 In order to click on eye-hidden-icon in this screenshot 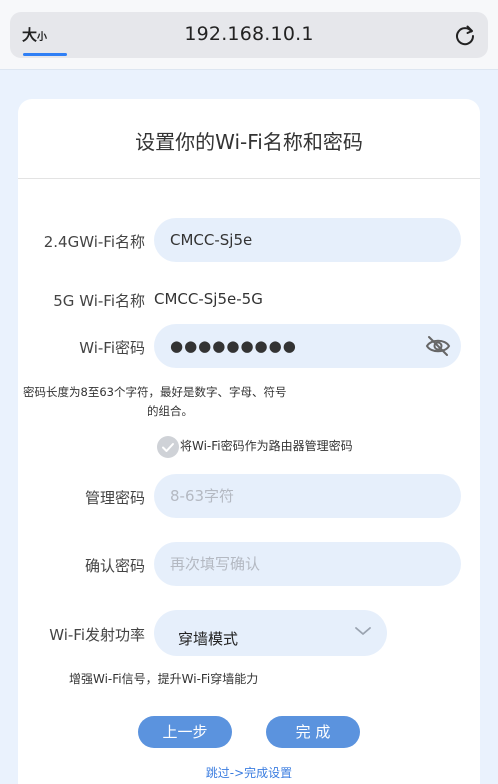, I will do `click(438, 346)`.